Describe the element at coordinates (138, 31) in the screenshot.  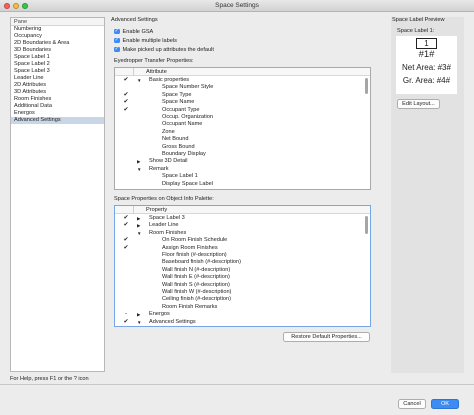
I see `checkbox-label: Enable GSA` at that location.